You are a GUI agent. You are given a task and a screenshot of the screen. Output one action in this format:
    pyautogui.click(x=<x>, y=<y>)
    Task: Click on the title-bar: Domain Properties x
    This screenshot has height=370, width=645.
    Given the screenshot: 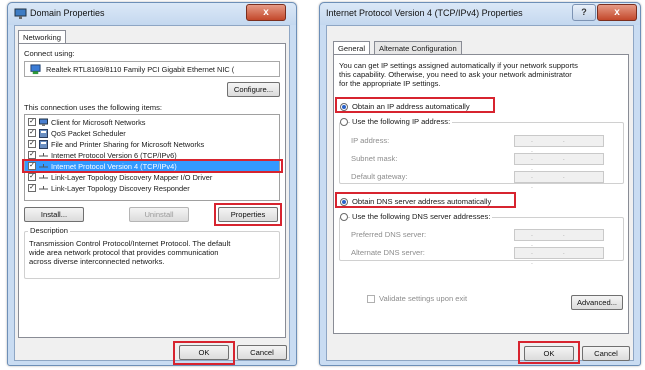 What is the action you would take?
    pyautogui.click(x=152, y=14)
    